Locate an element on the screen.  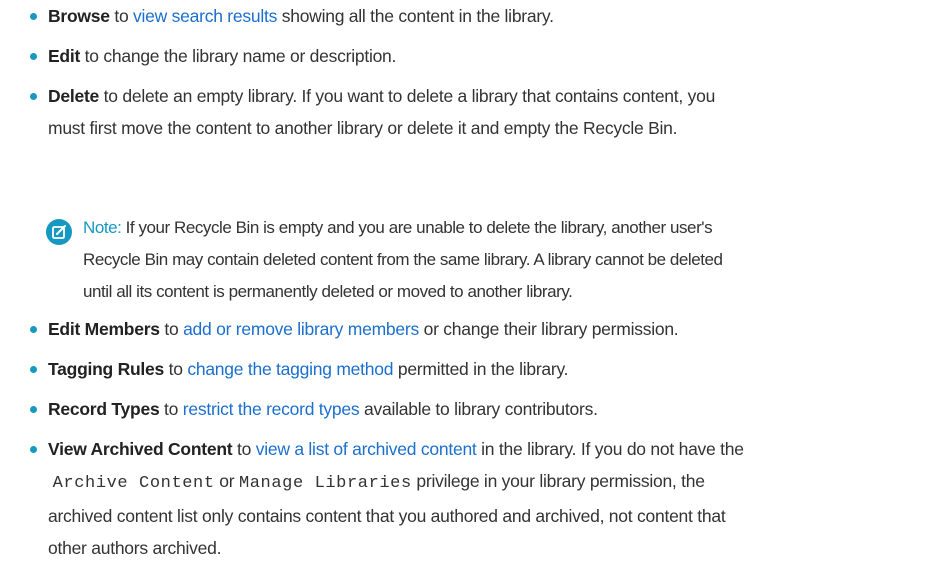
item-text: or is located at coordinates (226, 481).